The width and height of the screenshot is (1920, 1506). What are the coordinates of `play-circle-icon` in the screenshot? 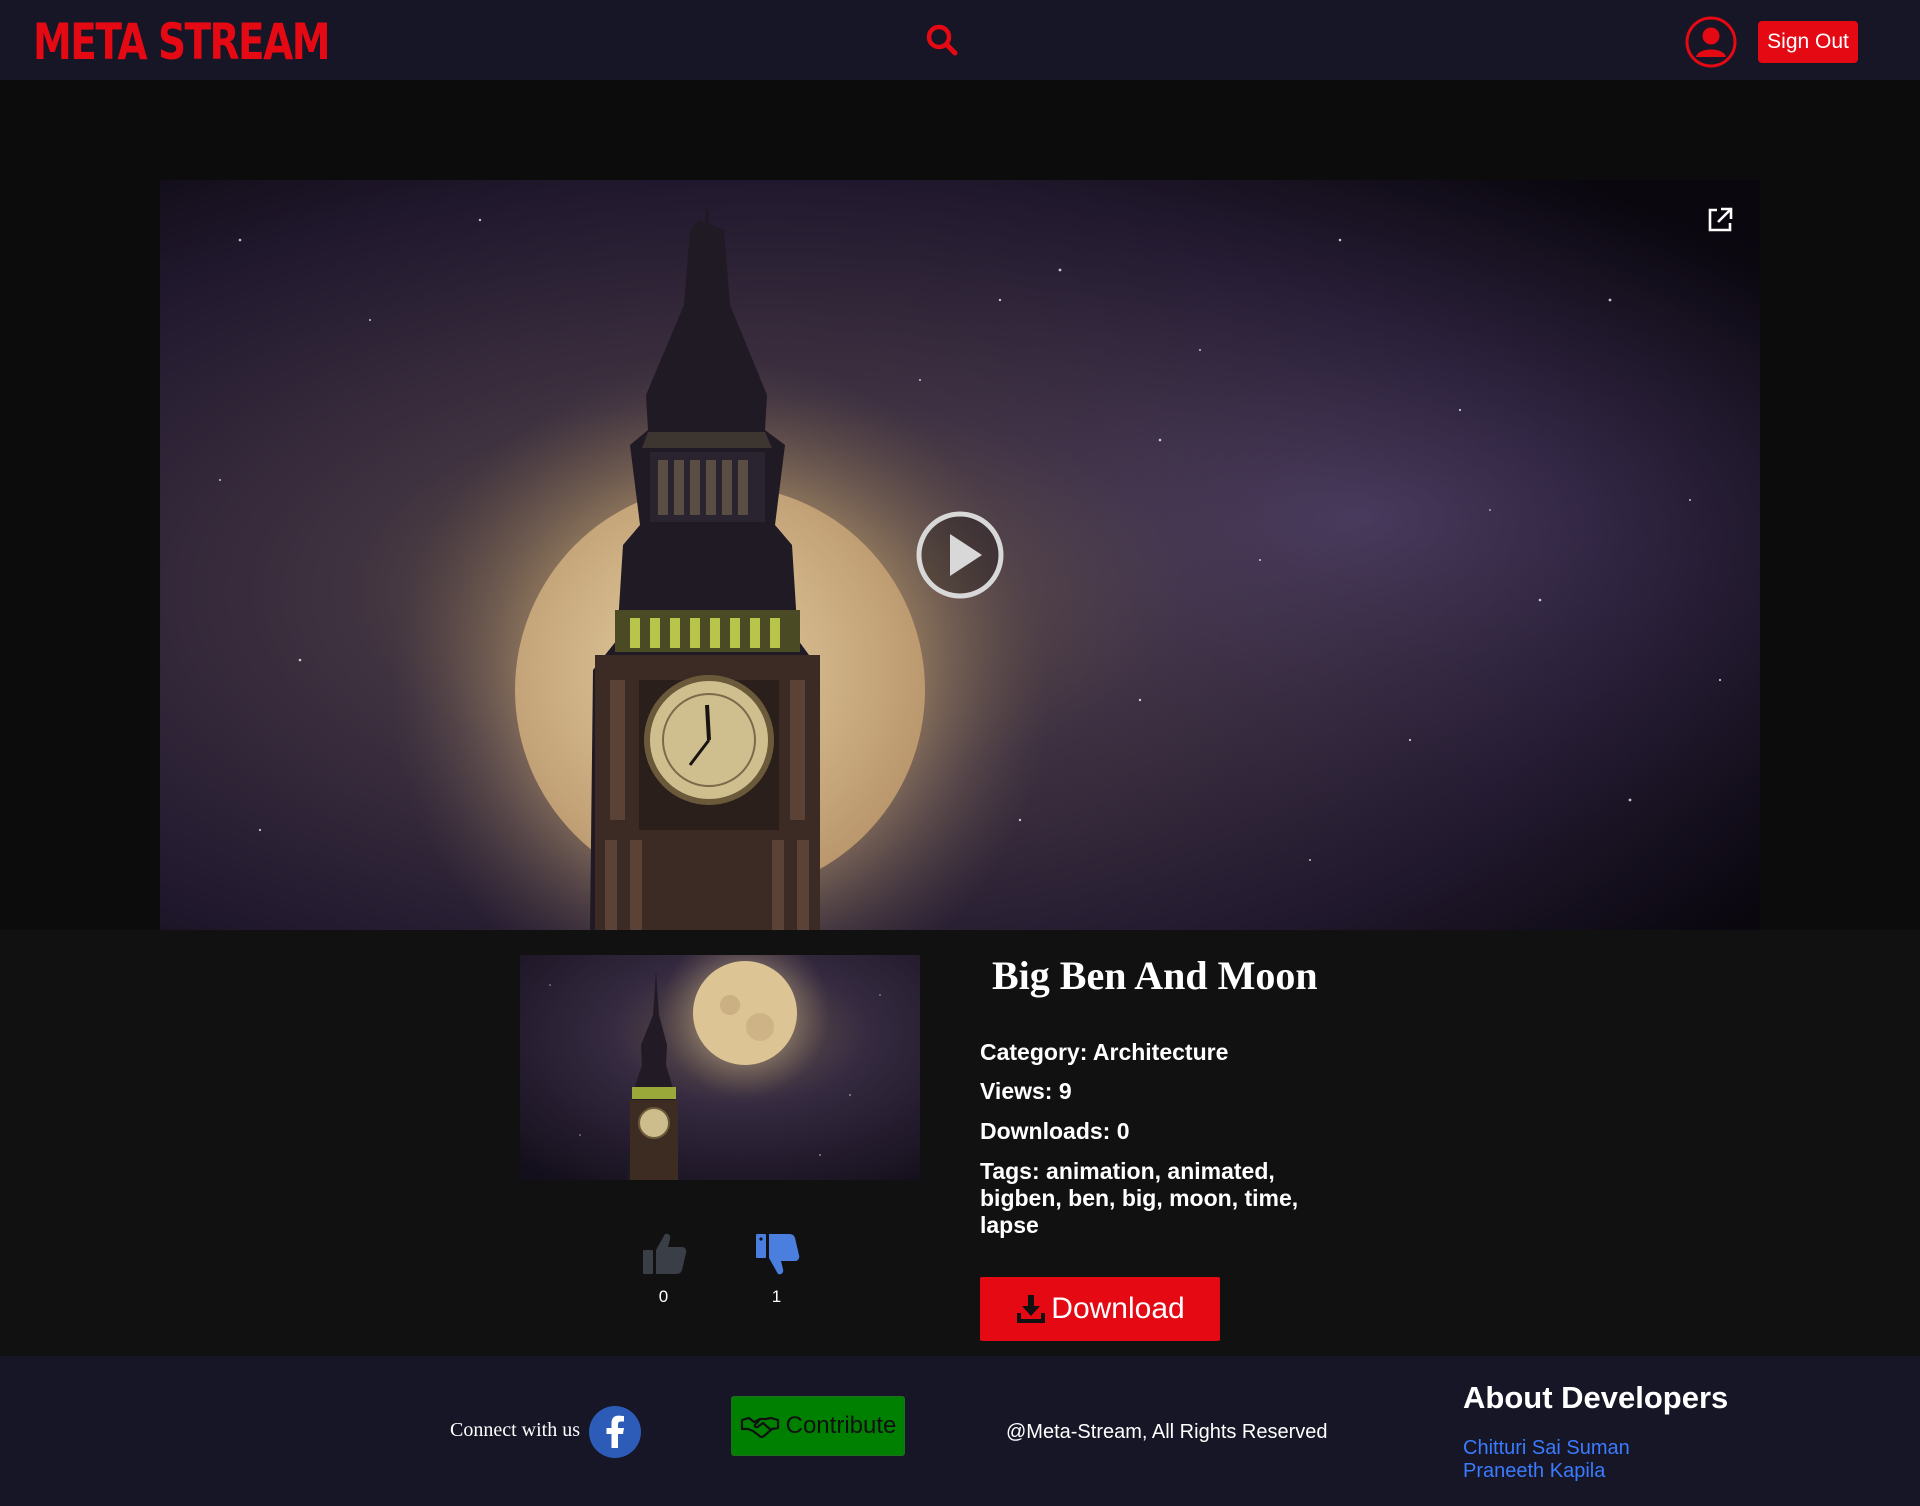 It's located at (960, 555).